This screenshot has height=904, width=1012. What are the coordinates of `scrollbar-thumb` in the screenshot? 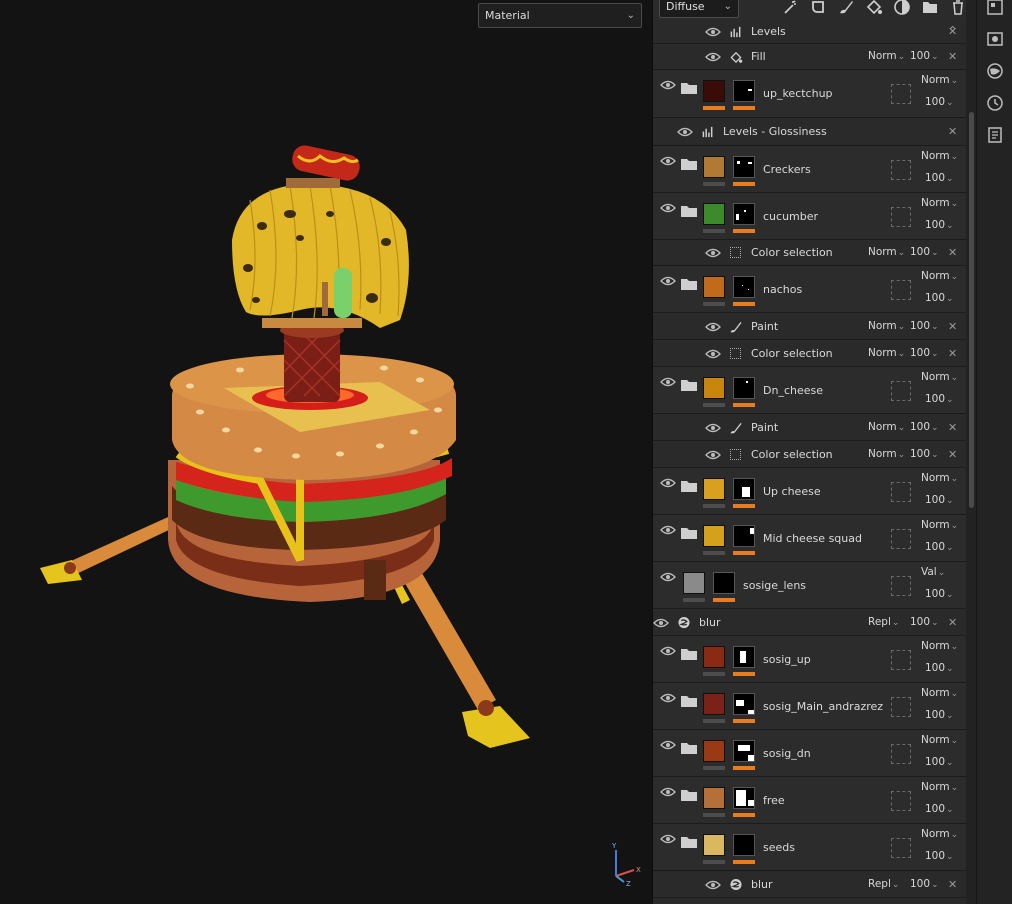 It's located at (971, 310).